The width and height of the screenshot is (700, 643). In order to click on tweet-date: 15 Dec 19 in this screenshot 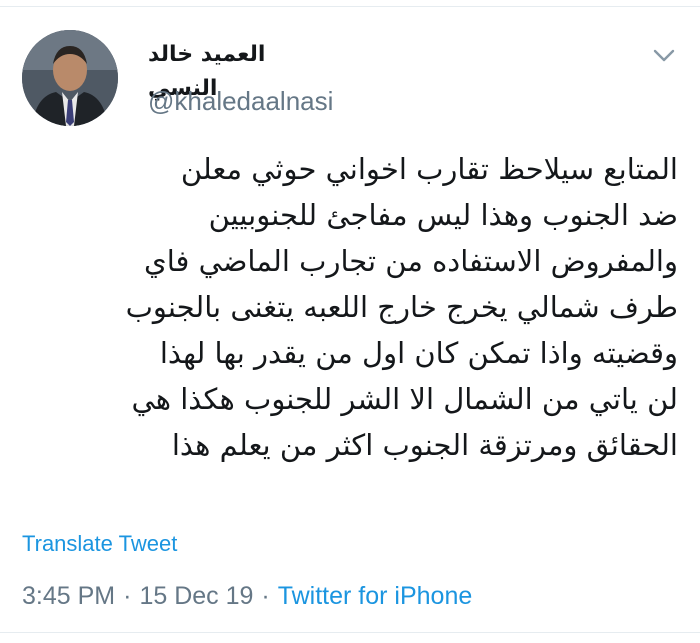, I will do `click(196, 596)`.